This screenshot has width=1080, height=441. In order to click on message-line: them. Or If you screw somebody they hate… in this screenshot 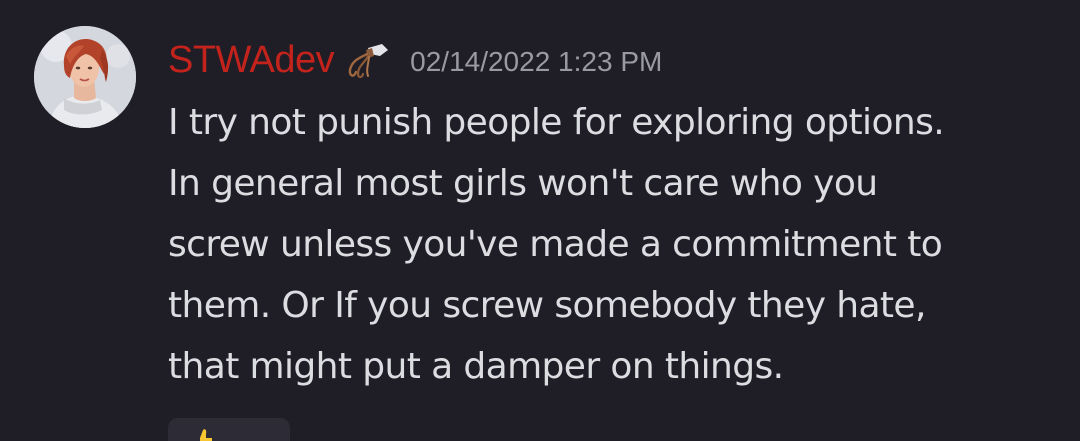, I will do `click(547, 305)`.